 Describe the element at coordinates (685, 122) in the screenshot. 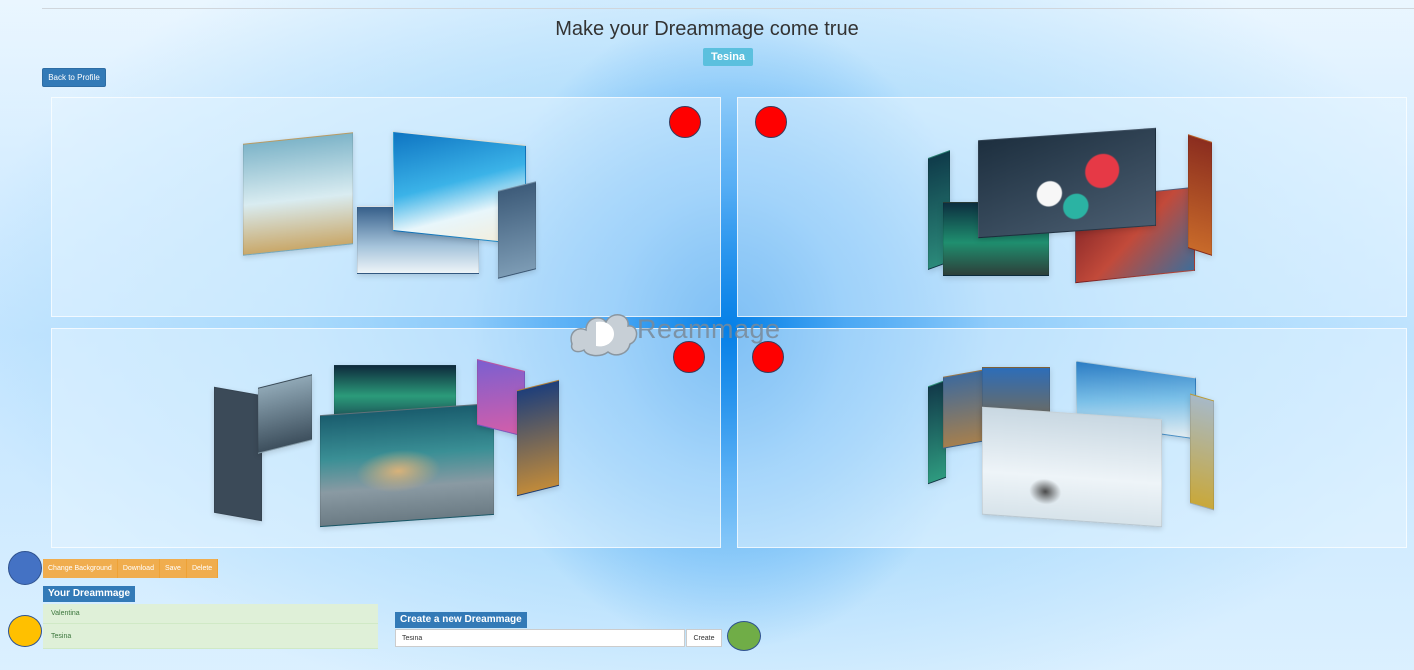

I see `hotspot-dot-top-left` at that location.